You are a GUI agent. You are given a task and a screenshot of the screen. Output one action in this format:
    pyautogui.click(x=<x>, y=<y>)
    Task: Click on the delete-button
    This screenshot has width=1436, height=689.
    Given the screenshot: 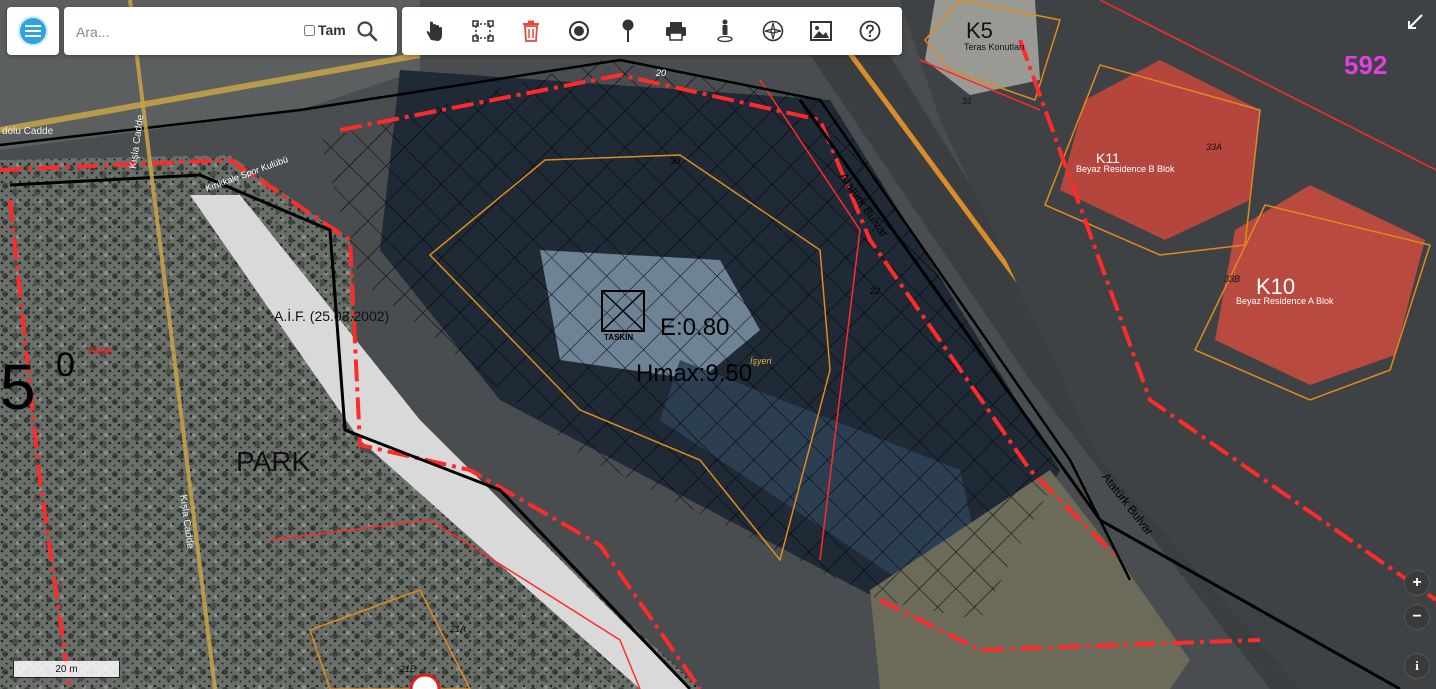 What is the action you would take?
    pyautogui.click(x=531, y=31)
    